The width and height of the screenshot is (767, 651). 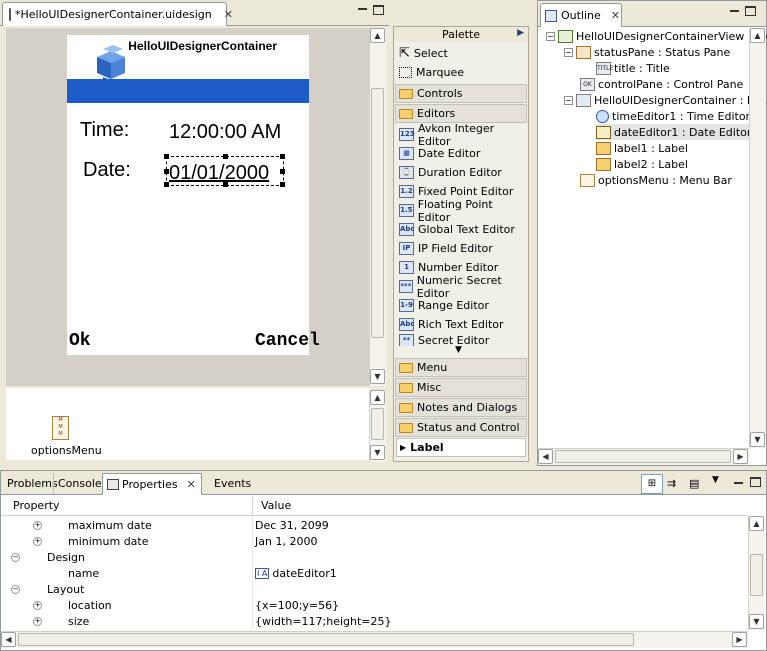 What do you see at coordinates (738, 483) in the screenshot?
I see `minimize-icon` at bounding box center [738, 483].